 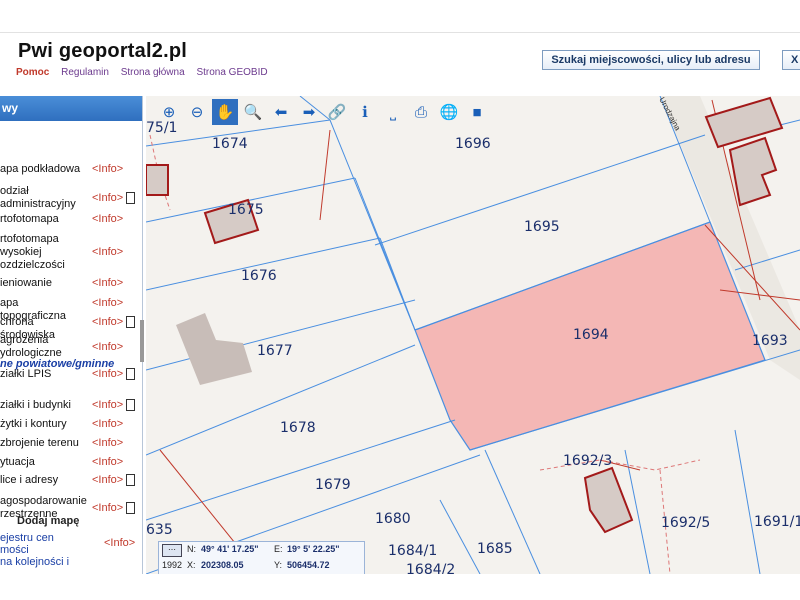 What do you see at coordinates (57, 364) in the screenshot?
I see `section-label: ne powiatowe/gminne` at bounding box center [57, 364].